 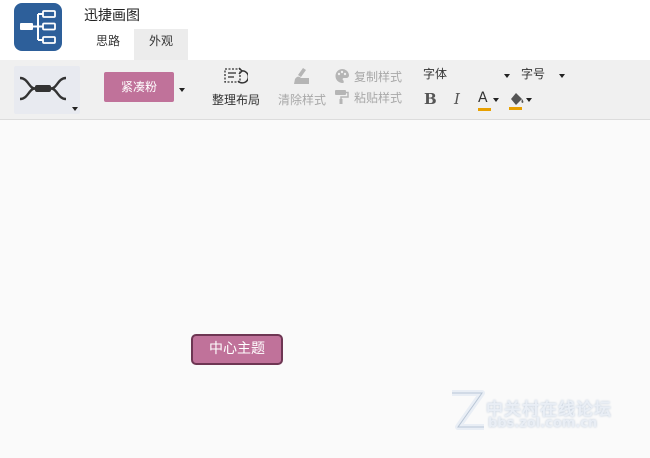 I want to click on central-topic-node: 中心主题, so click(x=237, y=349).